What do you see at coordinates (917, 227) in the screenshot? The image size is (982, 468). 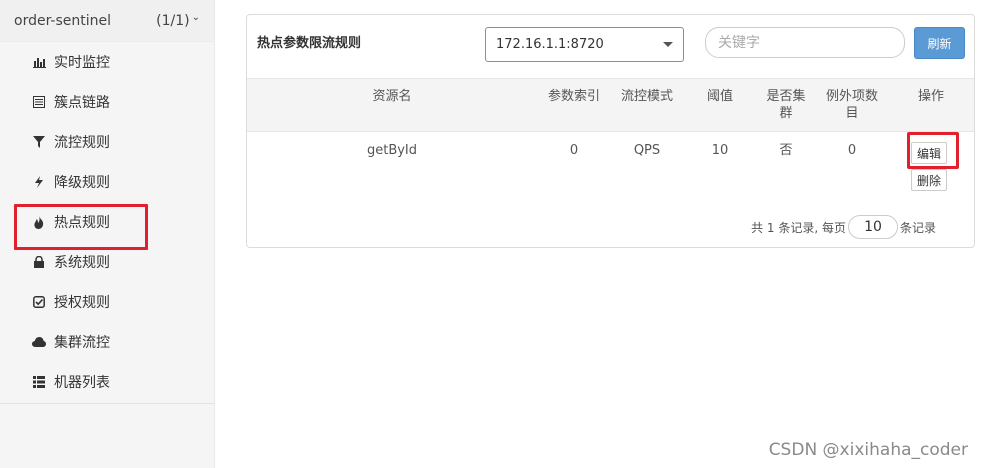 I see `pager-suffix: 条记录` at bounding box center [917, 227].